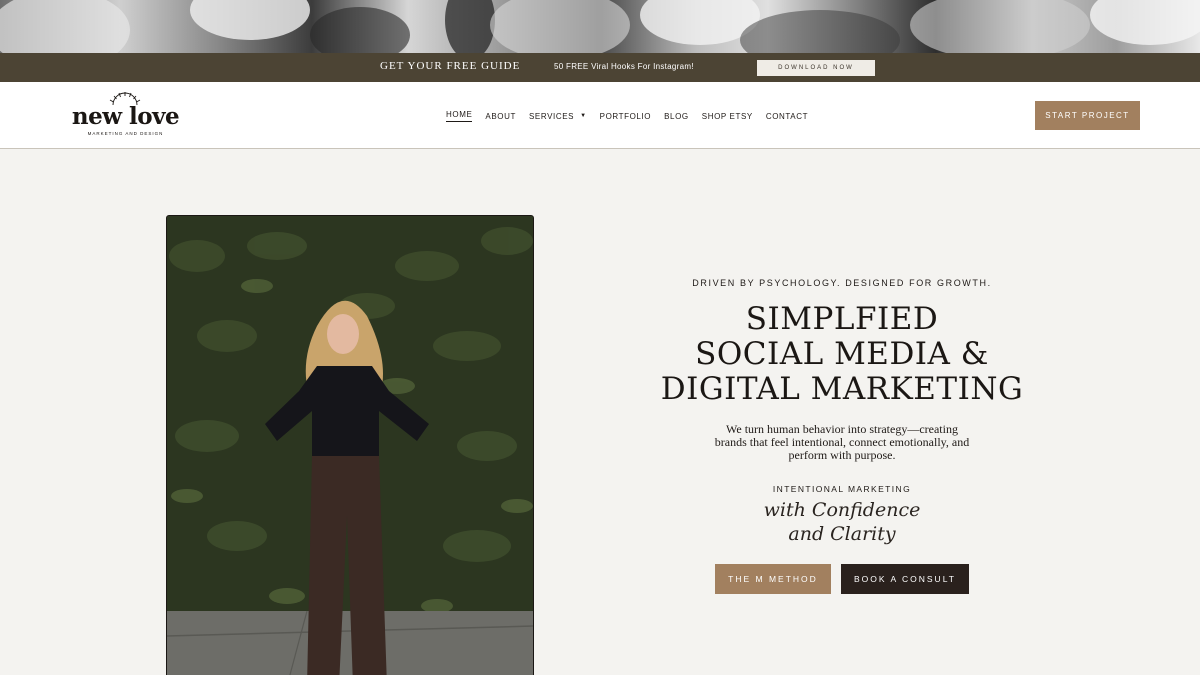 The width and height of the screenshot is (1200, 675). What do you see at coordinates (459, 116) in the screenshot?
I see `nav-item-home: HOME` at bounding box center [459, 116].